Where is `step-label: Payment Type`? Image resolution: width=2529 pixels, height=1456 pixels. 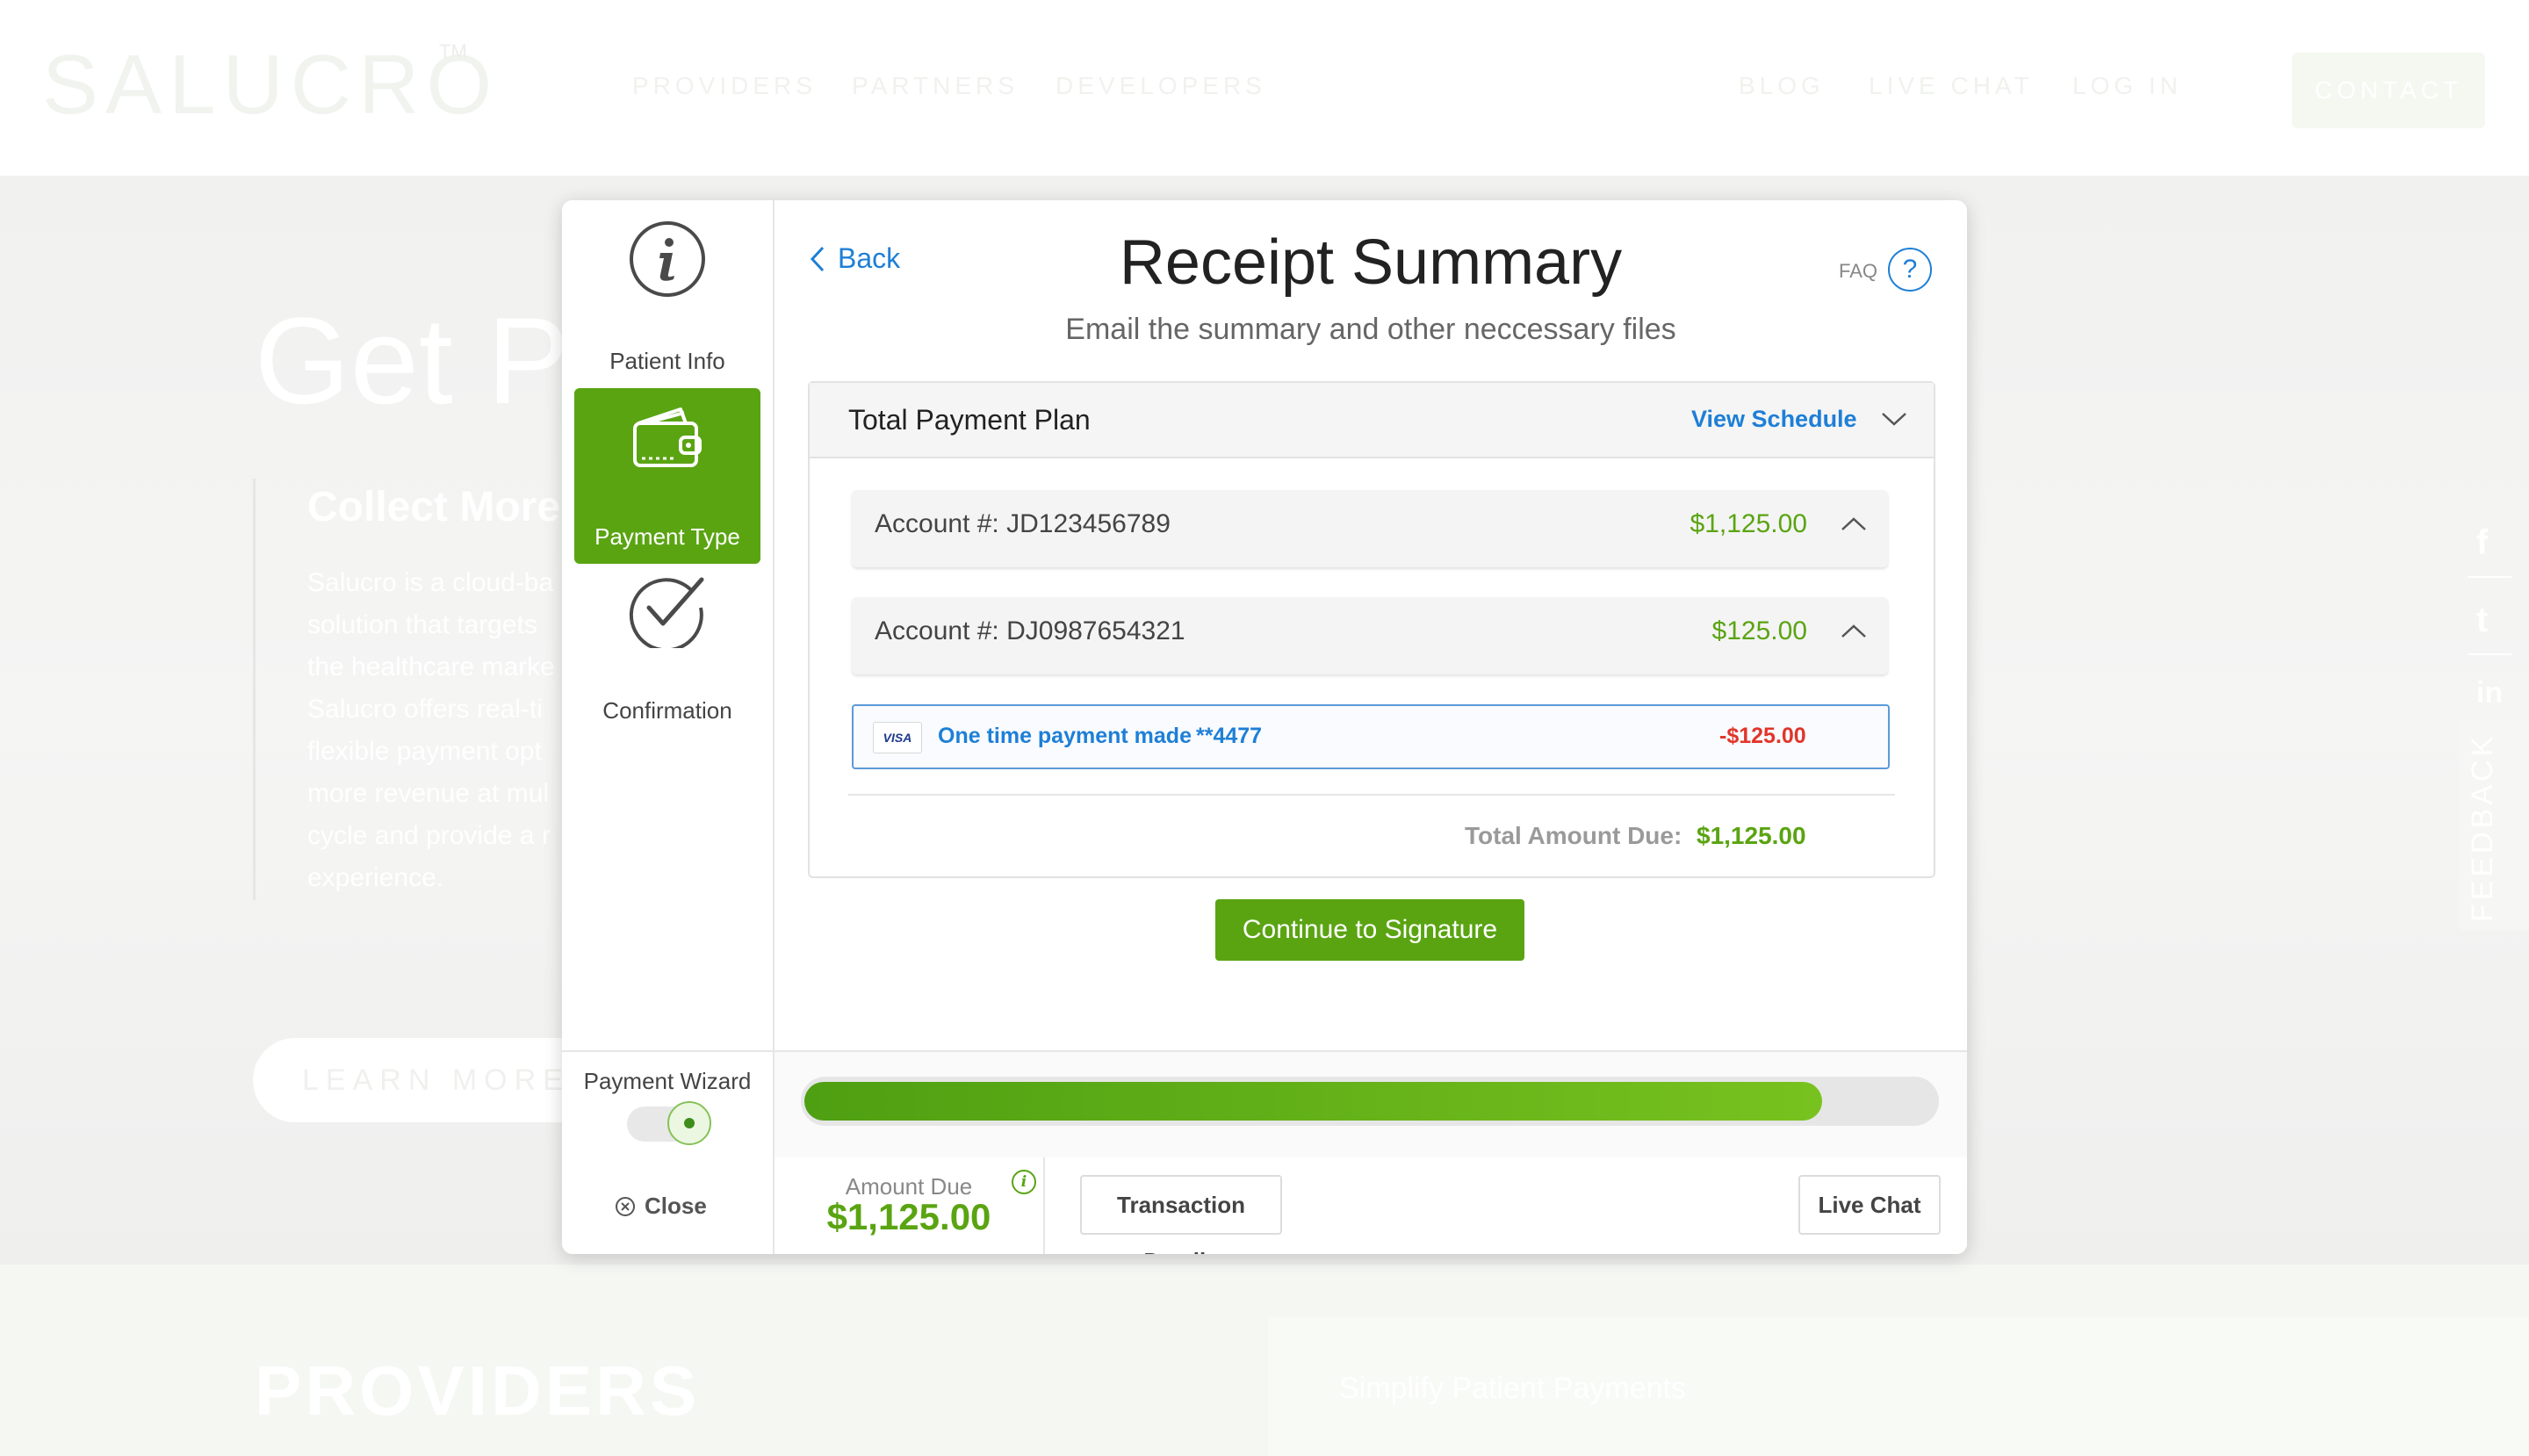
step-label: Payment Type is located at coordinates (667, 536).